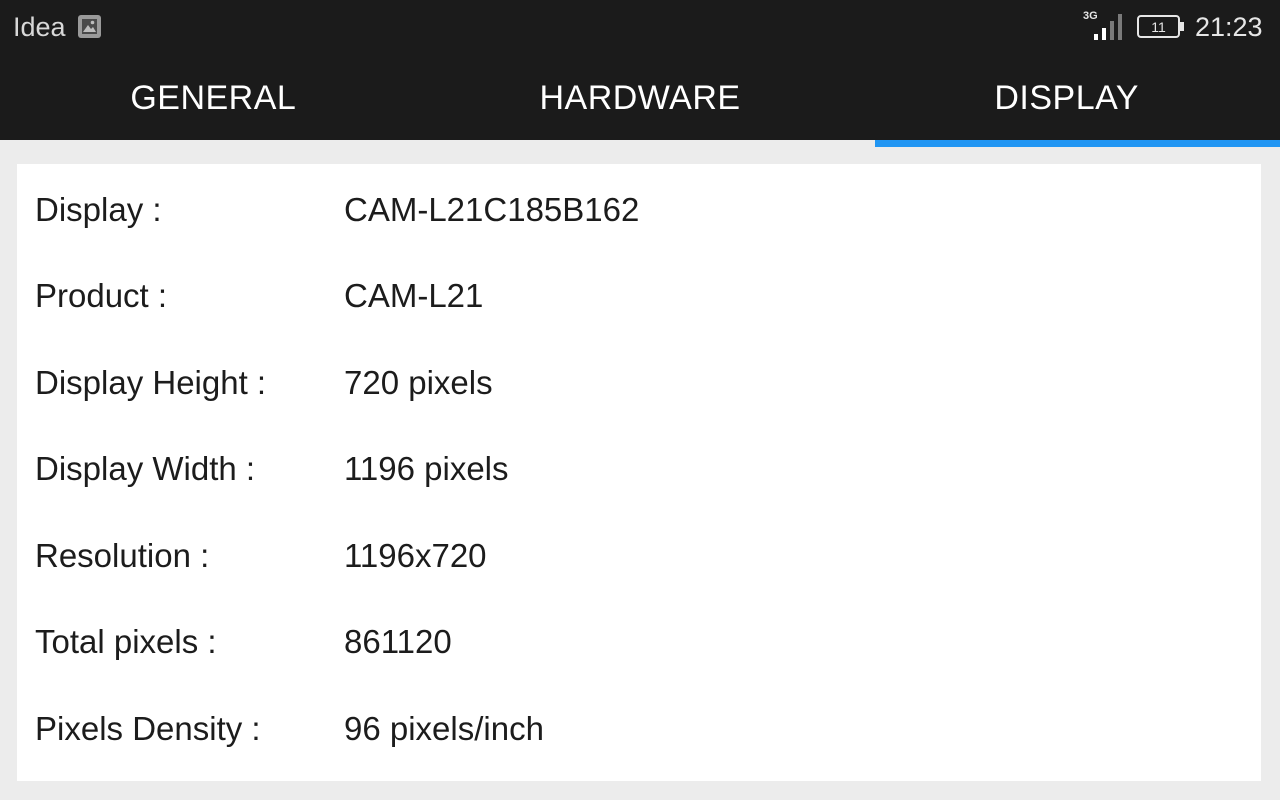 This screenshot has width=1280, height=800. What do you see at coordinates (89, 26) in the screenshot?
I see `gallery-notification-icon` at bounding box center [89, 26].